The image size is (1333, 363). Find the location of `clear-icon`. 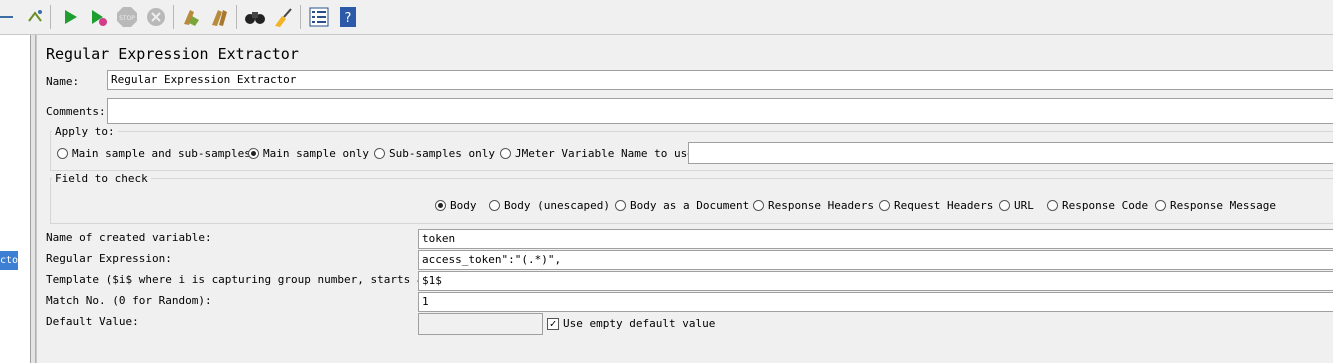

clear-icon is located at coordinates (191, 17).